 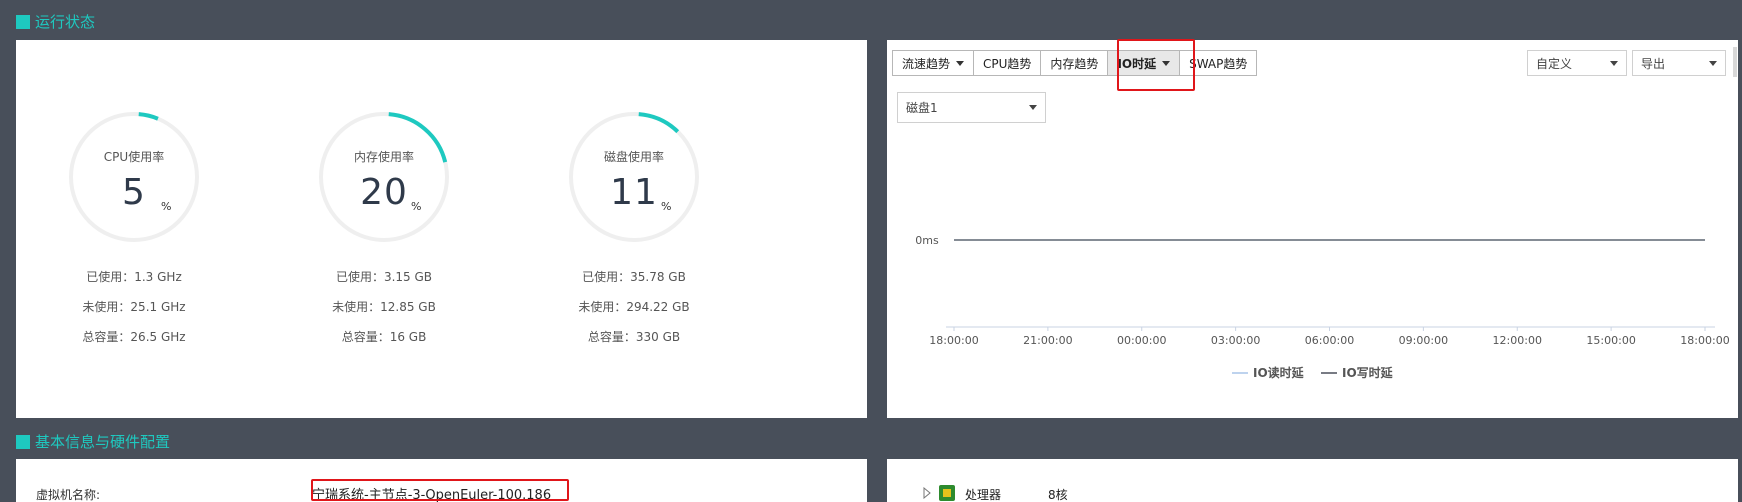 I want to click on disk-select-value: 磁盘1, so click(x=922, y=108).